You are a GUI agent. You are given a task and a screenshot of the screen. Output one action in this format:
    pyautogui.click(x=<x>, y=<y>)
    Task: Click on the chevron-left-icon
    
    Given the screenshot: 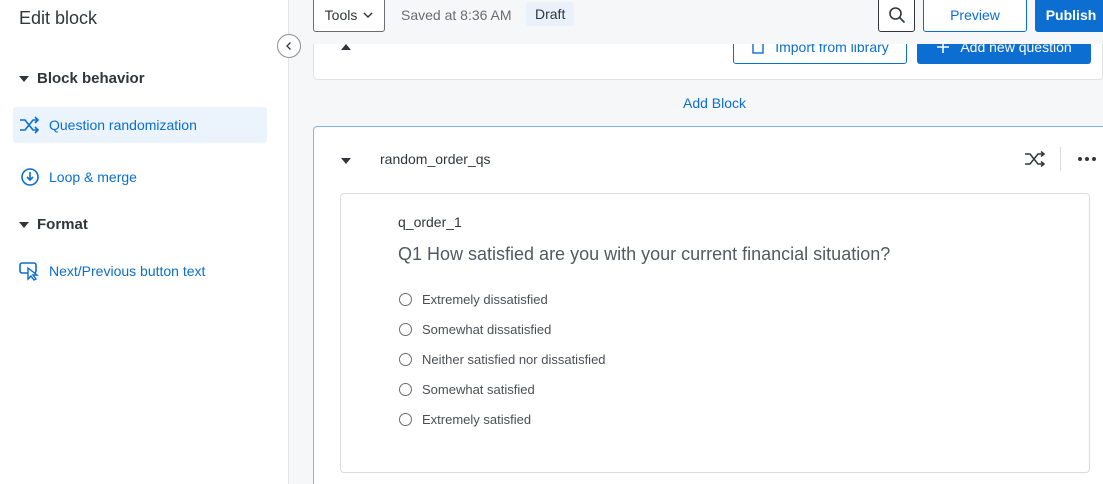 What is the action you would take?
    pyautogui.click(x=288, y=46)
    